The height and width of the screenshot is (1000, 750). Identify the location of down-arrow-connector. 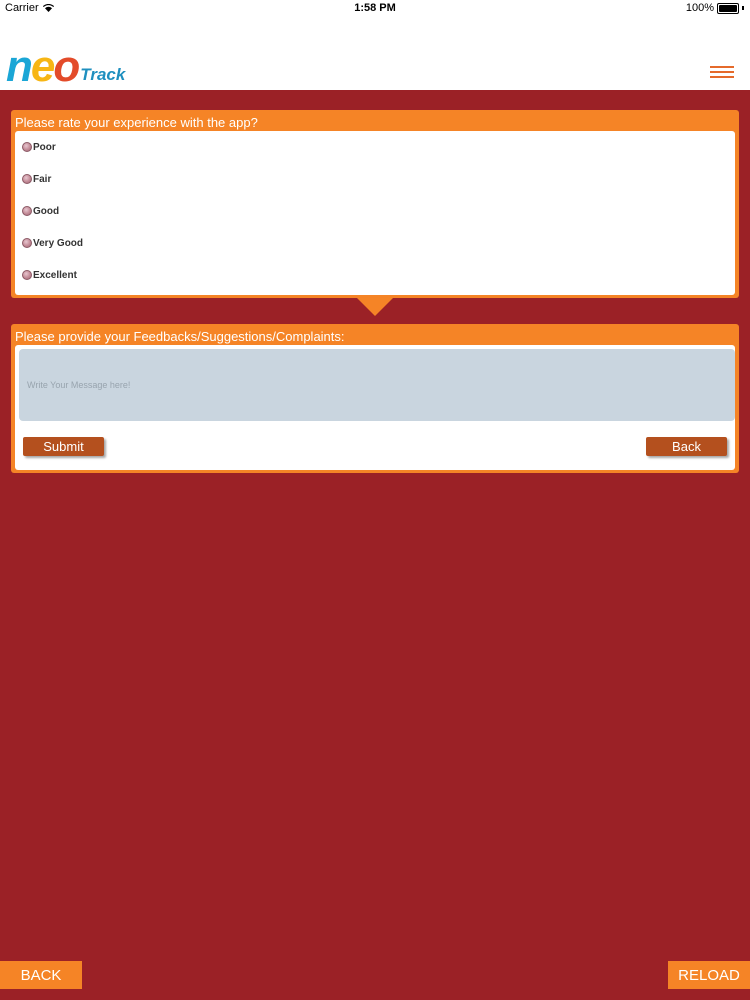
(375, 307).